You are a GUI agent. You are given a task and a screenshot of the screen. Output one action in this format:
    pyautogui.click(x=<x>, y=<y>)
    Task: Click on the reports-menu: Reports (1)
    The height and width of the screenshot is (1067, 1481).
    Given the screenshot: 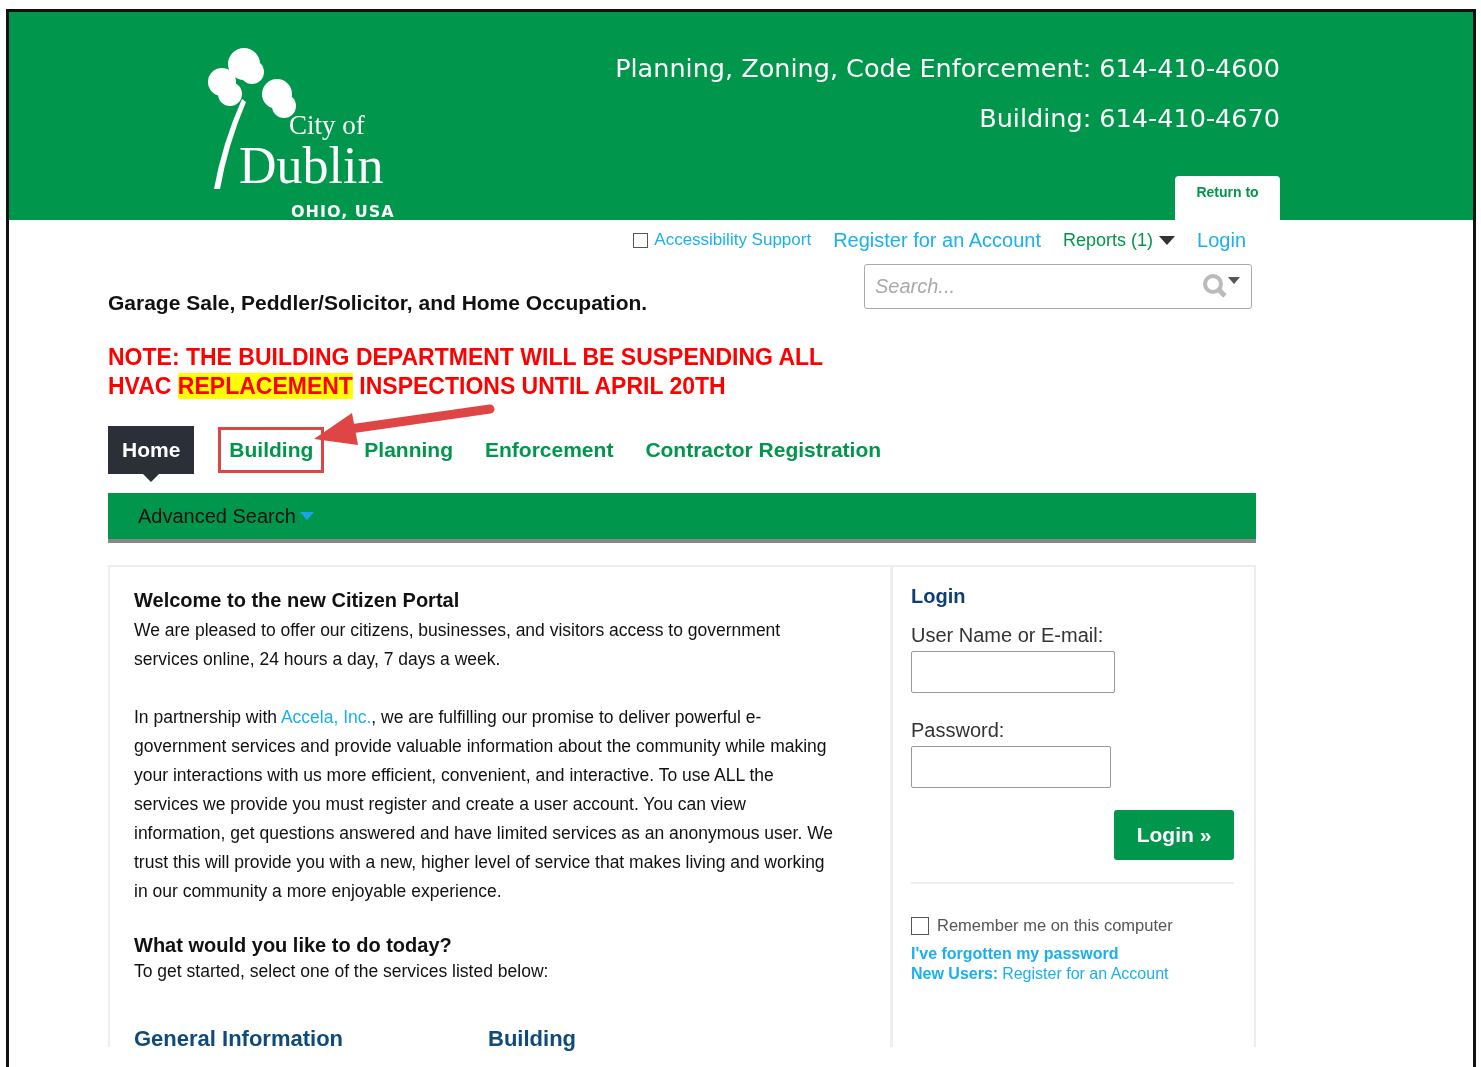 What is the action you would take?
    pyautogui.click(x=1119, y=240)
    